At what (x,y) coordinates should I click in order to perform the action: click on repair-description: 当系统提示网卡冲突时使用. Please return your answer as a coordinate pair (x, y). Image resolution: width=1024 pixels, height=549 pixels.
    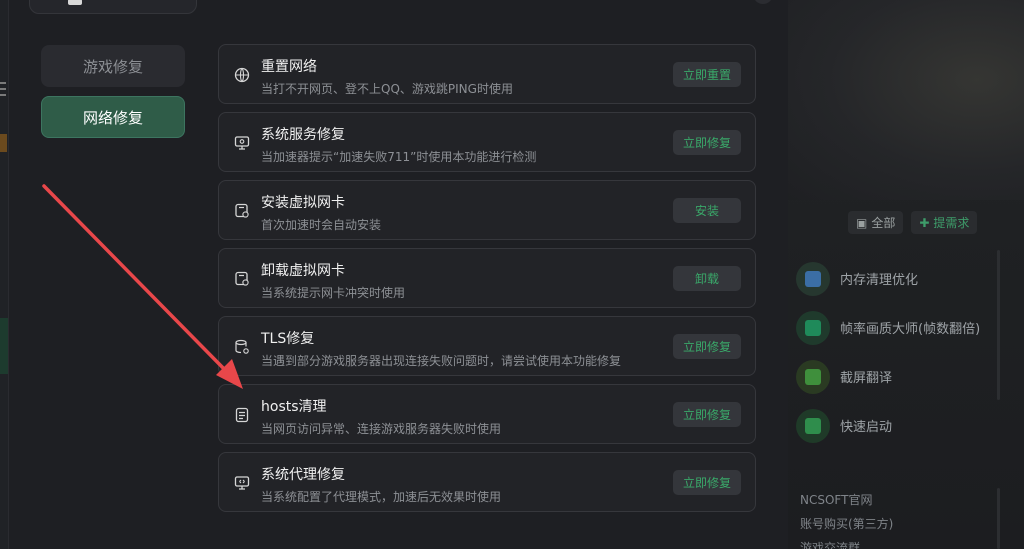
    Looking at the image, I should click on (333, 293).